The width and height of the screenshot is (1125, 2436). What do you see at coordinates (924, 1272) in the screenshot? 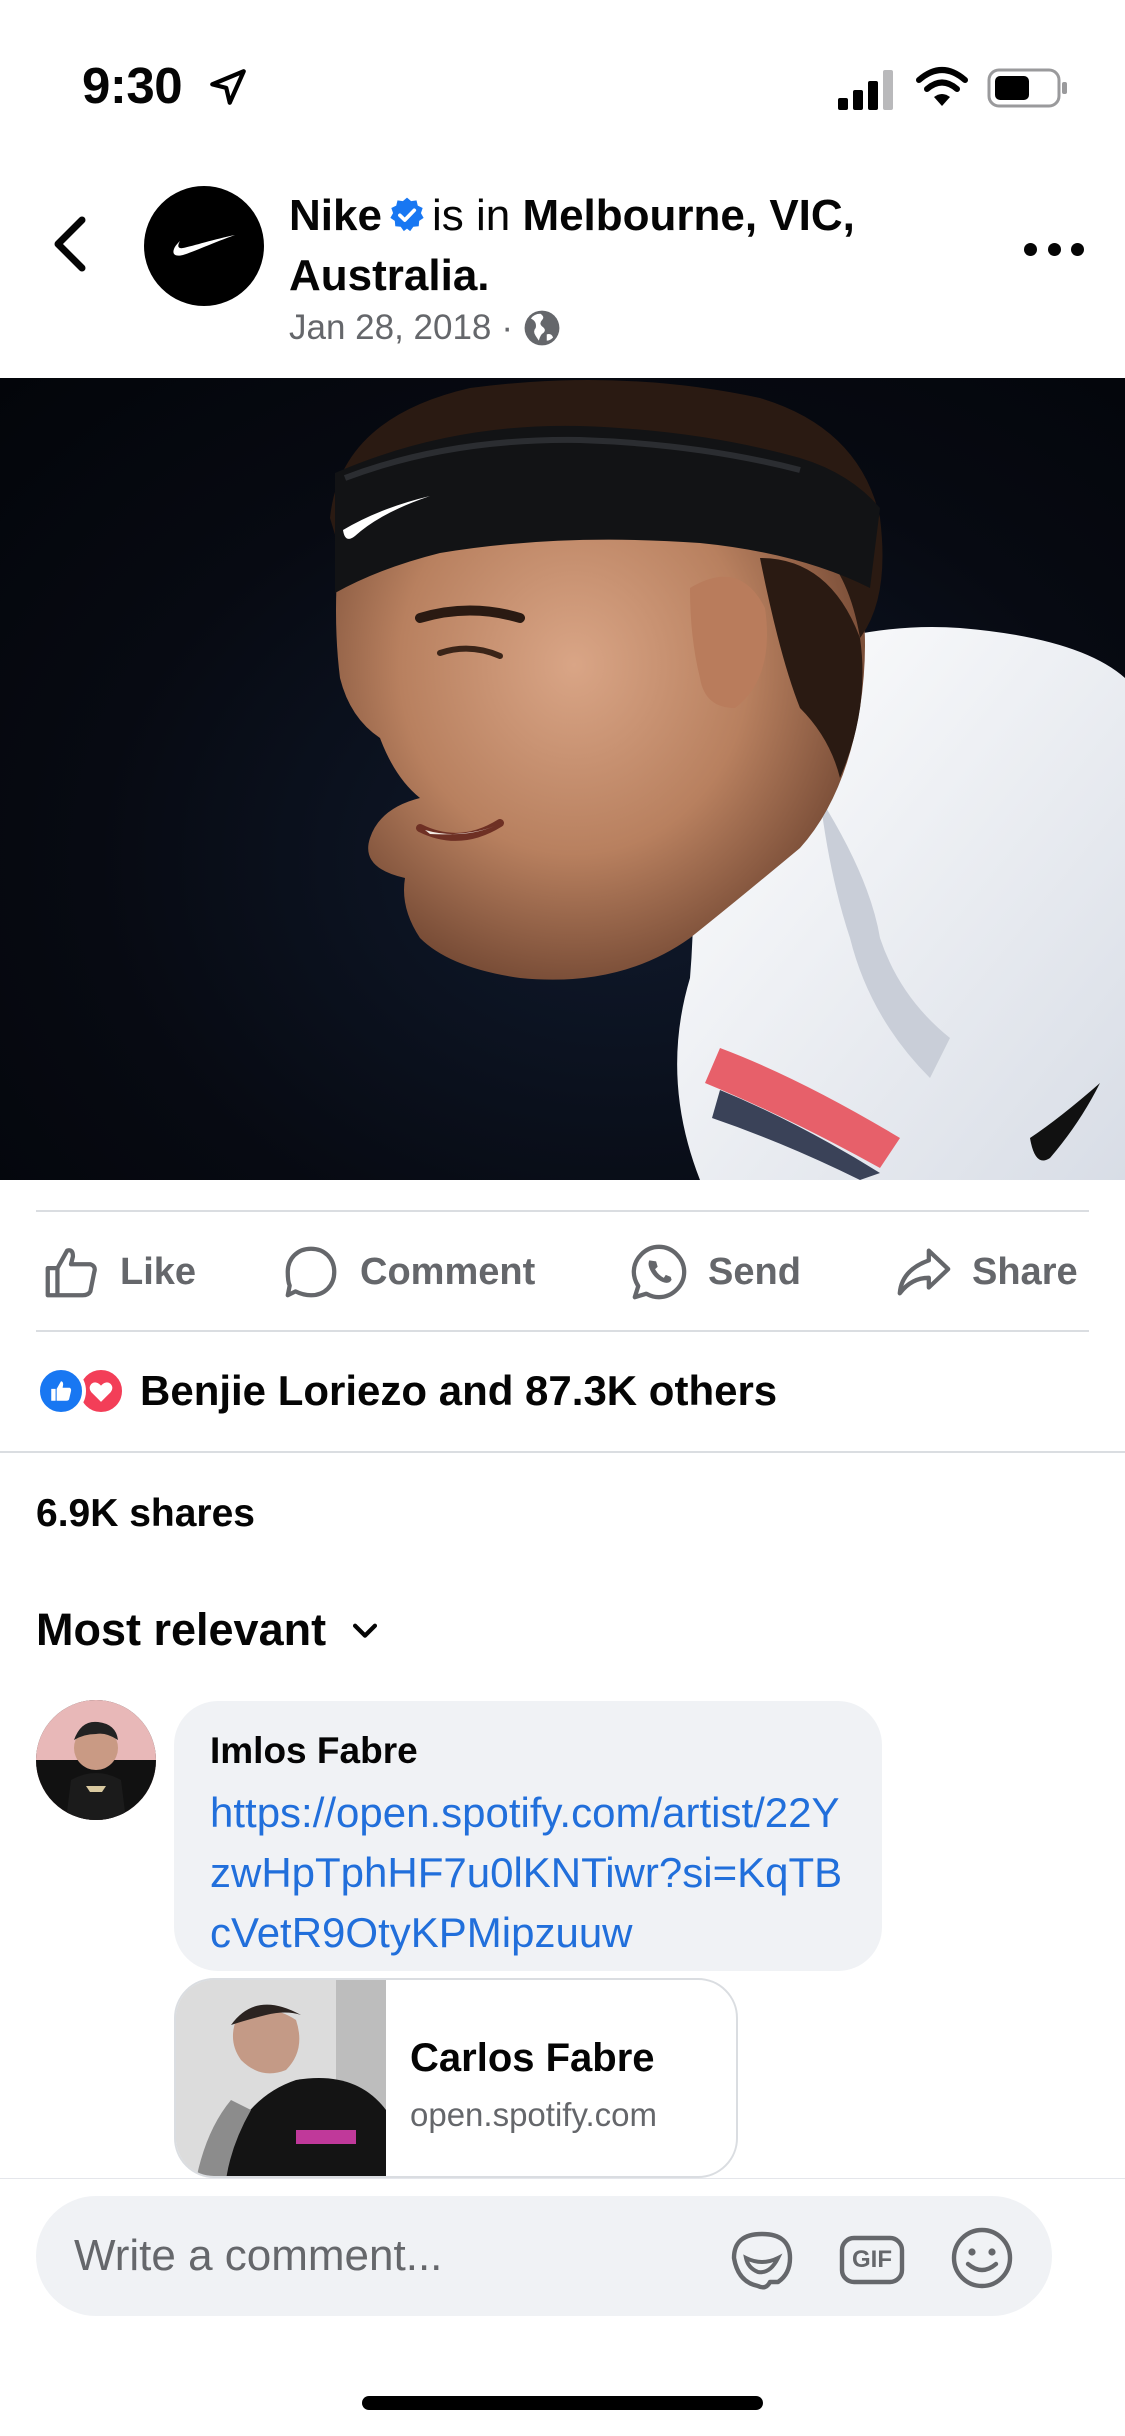
I see `share-arrow-icon` at bounding box center [924, 1272].